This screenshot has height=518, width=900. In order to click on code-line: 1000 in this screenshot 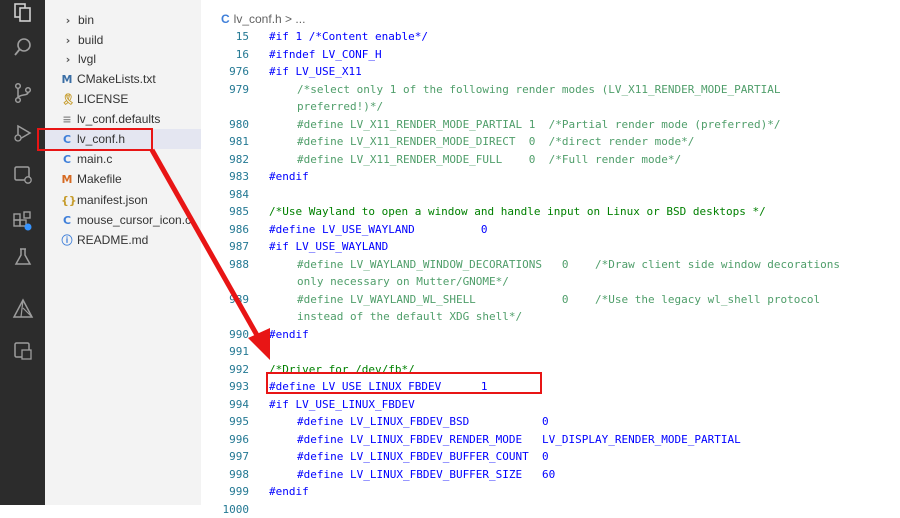, I will do `click(550, 509)`.